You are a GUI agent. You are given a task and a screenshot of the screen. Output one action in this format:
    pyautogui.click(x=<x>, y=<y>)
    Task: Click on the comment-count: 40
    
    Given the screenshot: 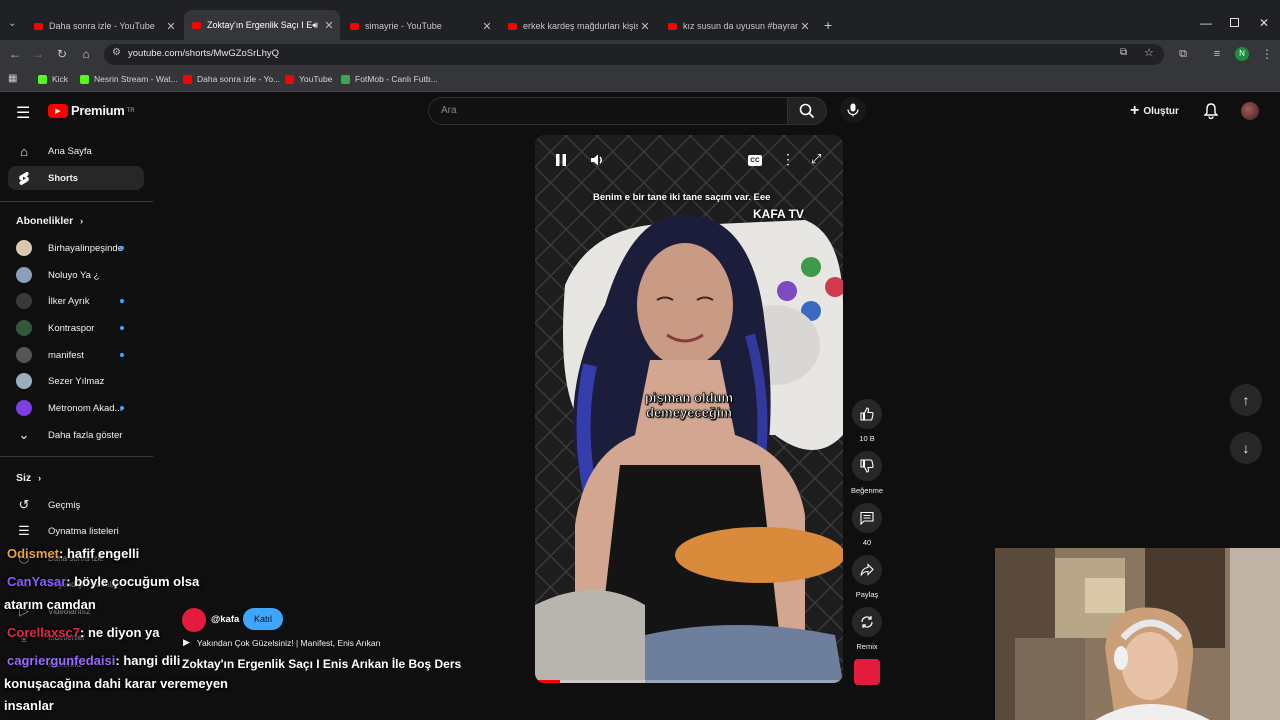 What is the action you would take?
    pyautogui.click(x=867, y=542)
    